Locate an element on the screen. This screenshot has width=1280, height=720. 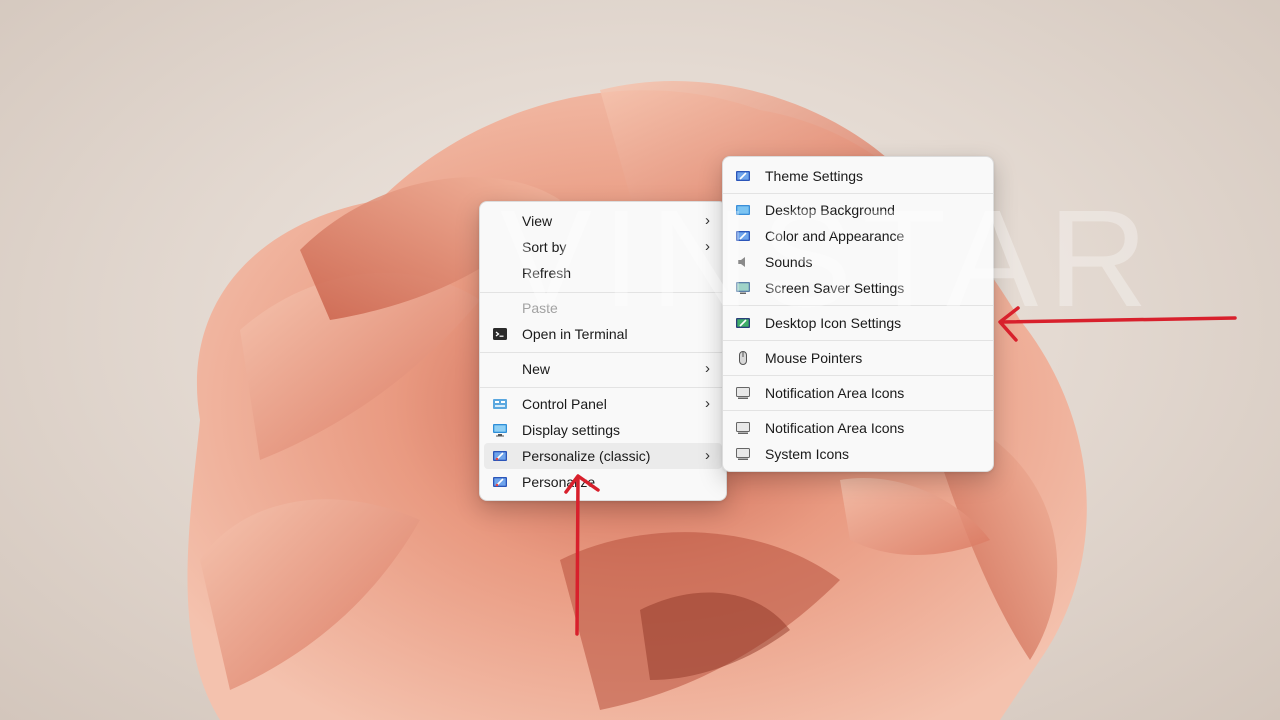
submenu-item-color-and-appearance: Color and Appearance is located at coordinates (858, 236).